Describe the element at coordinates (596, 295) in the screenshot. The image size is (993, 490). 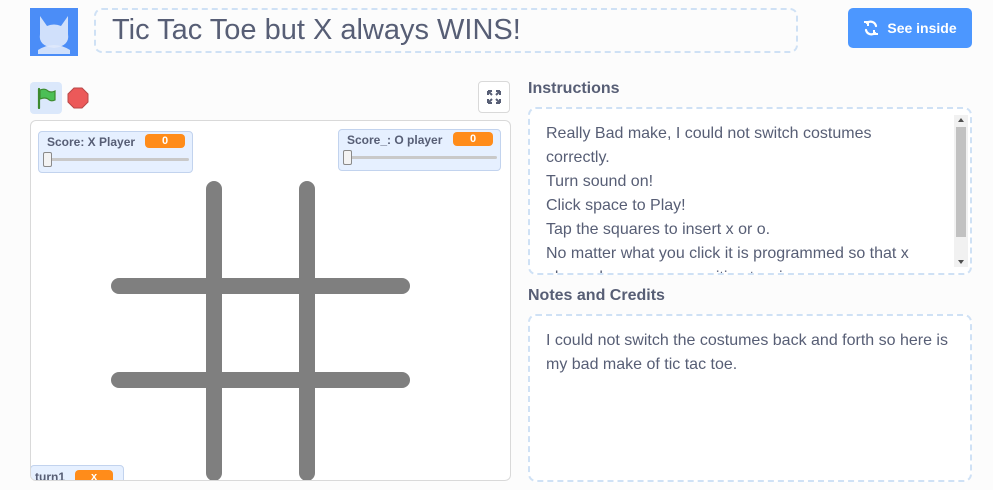
I see `notes-heading: Notes and Credits` at that location.